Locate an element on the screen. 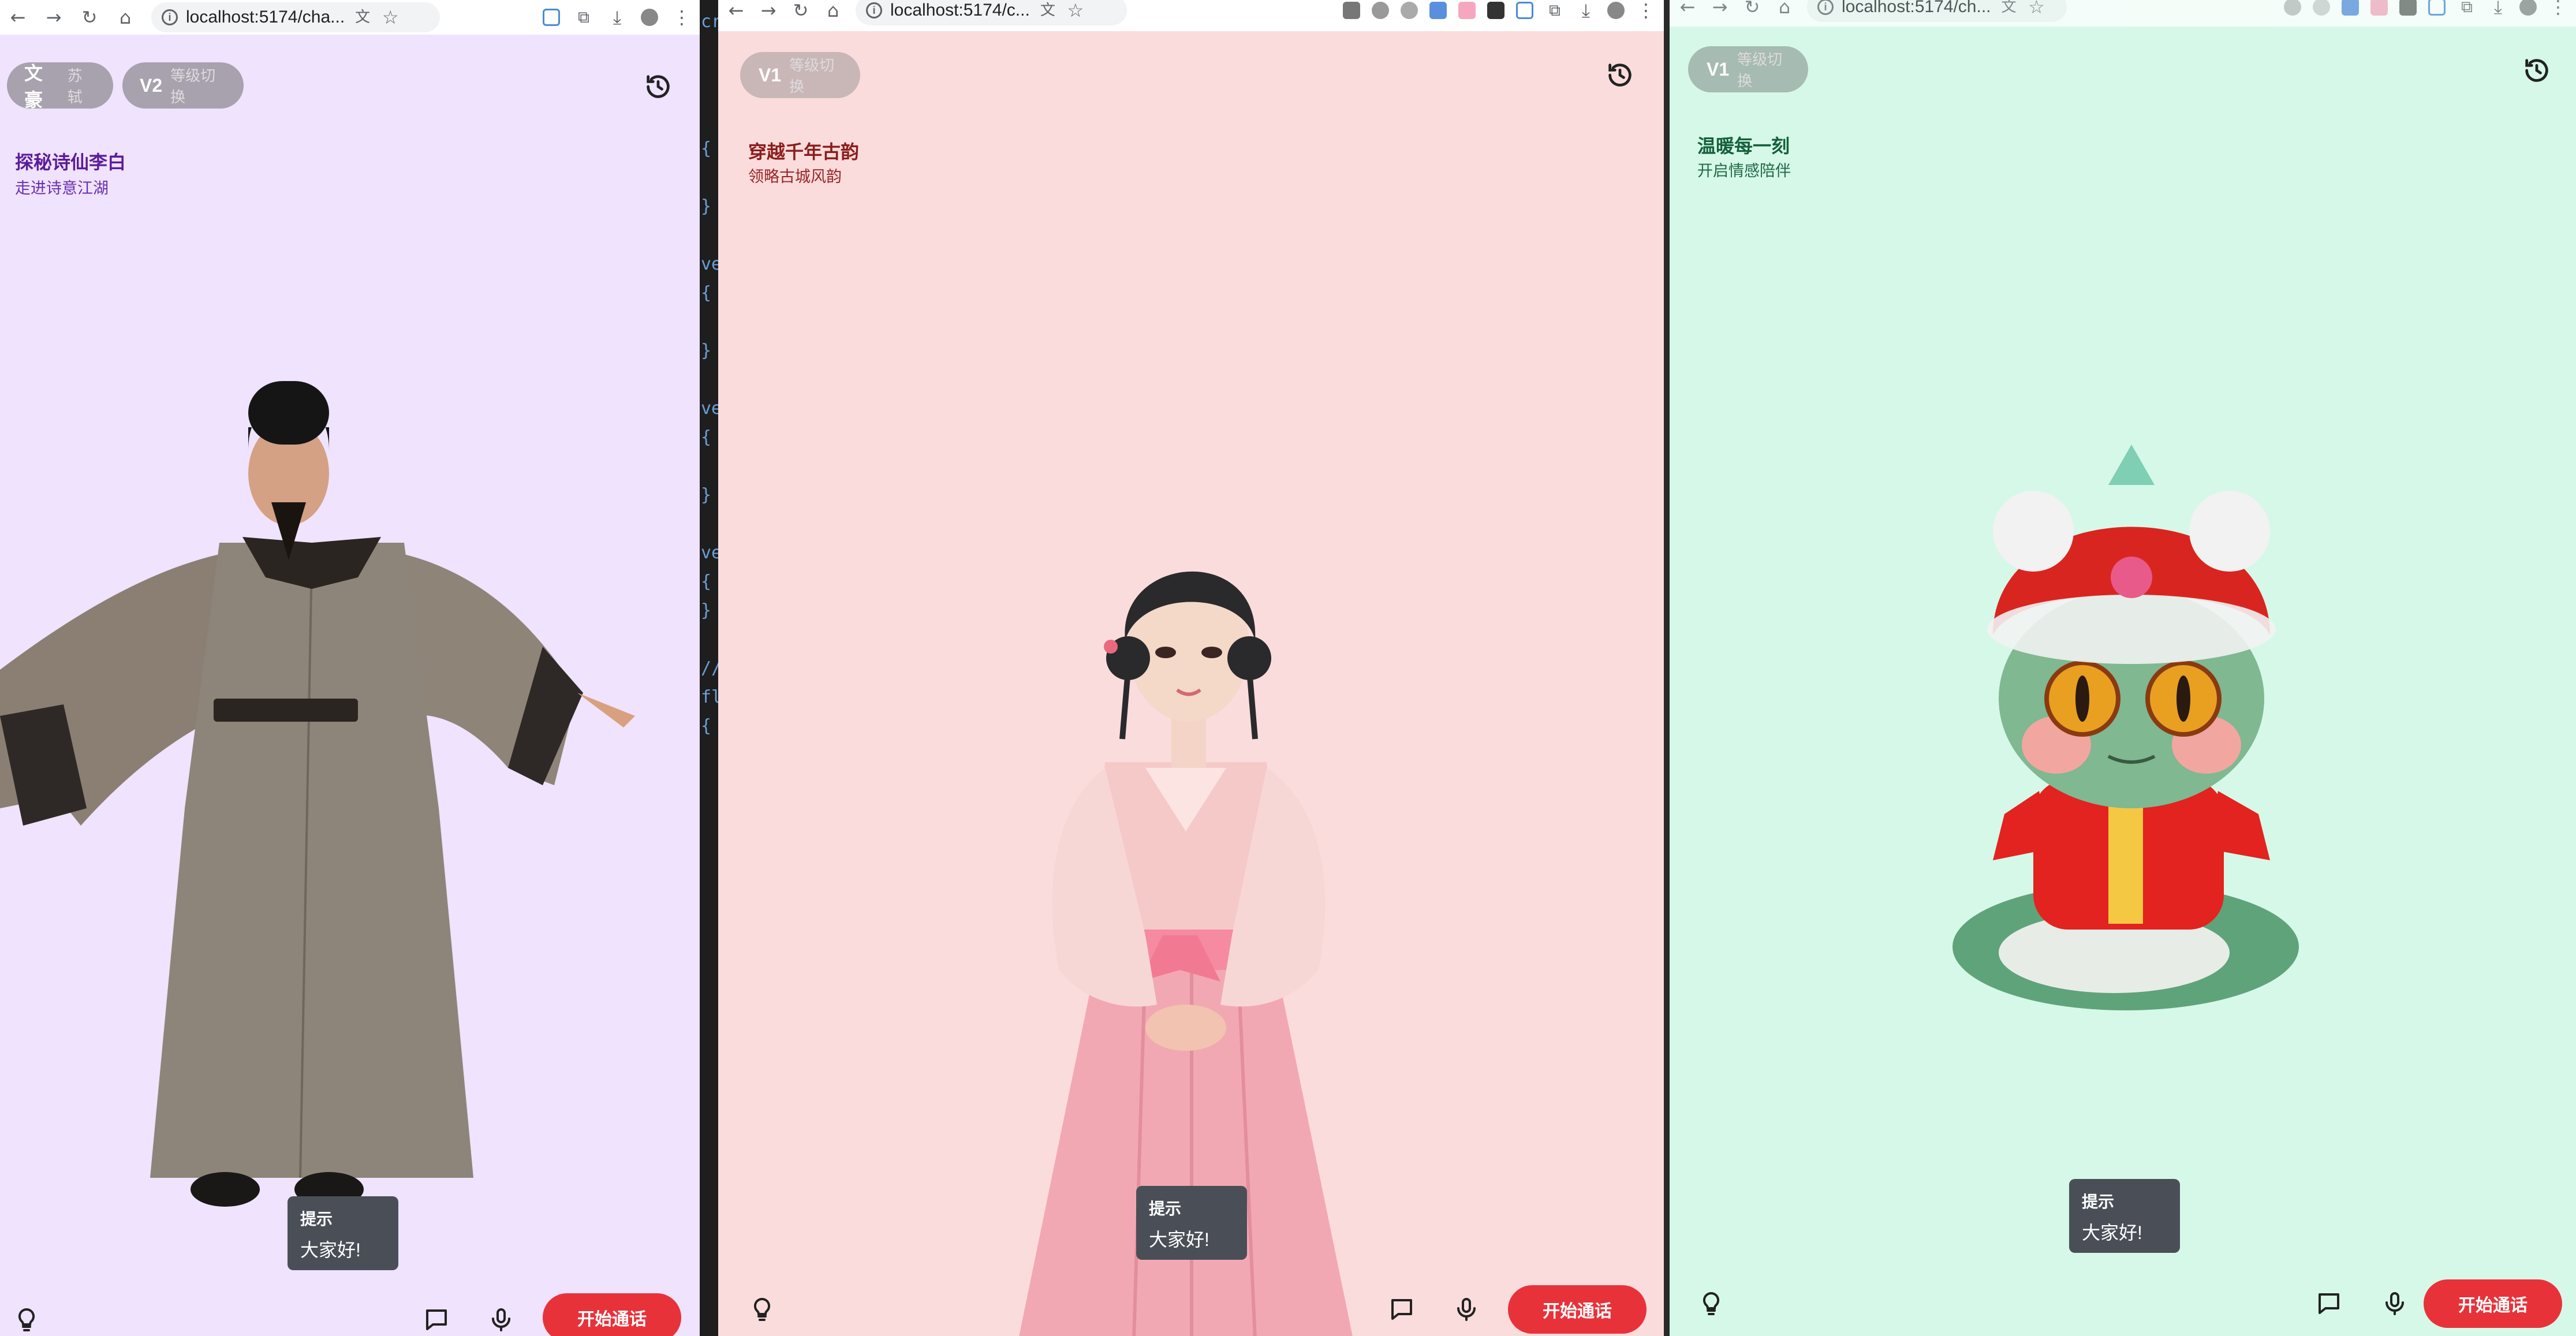 This screenshot has height=1336, width=2576. address-bar: i localhost:5174/ch... 文 ☆ is located at coordinates (1937, 11).